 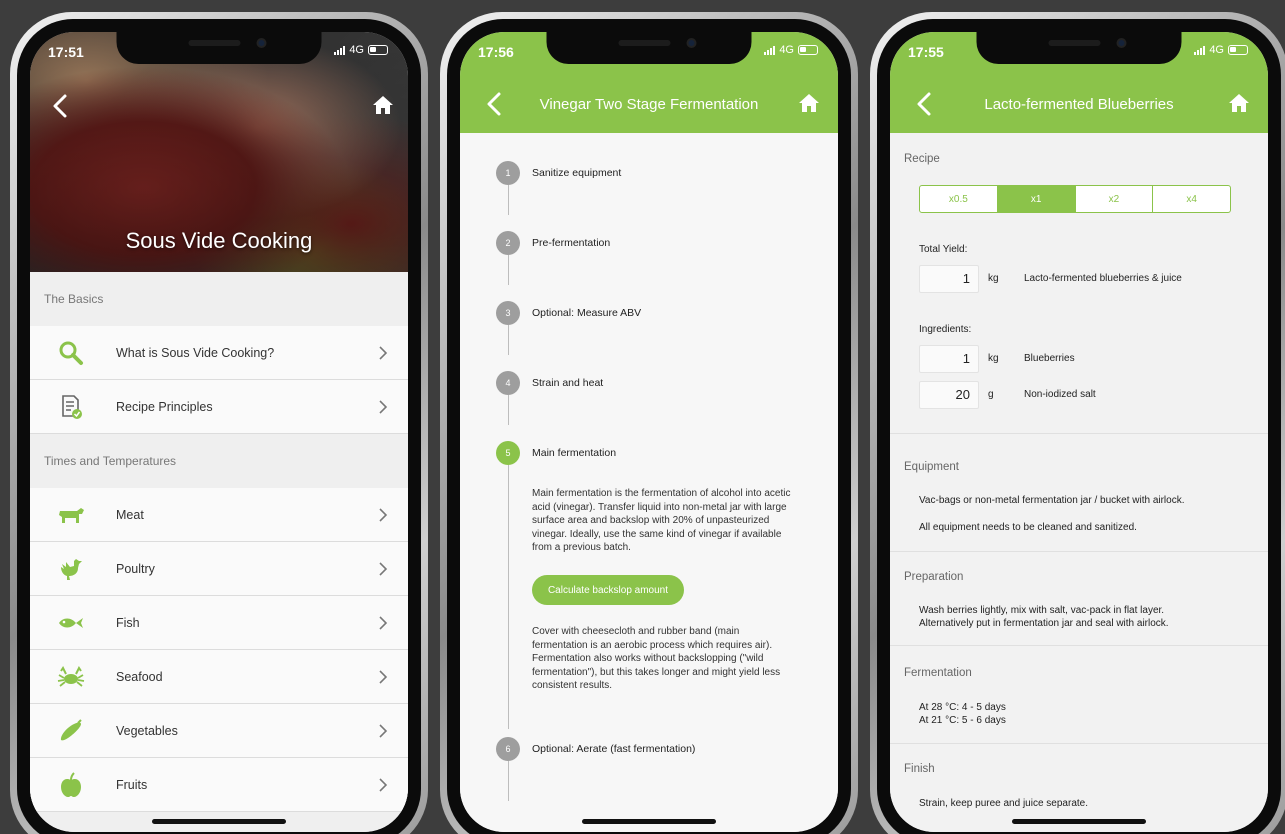 I want to click on status-time: 17:55, so click(x=926, y=52).